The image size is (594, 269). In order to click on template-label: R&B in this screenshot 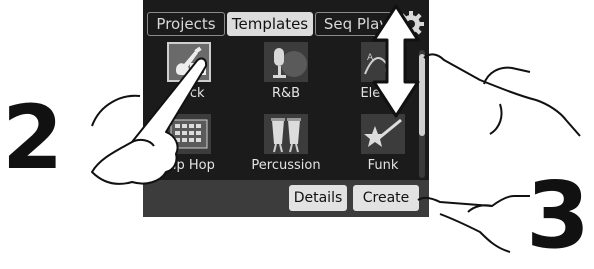, I will do `click(286, 93)`.